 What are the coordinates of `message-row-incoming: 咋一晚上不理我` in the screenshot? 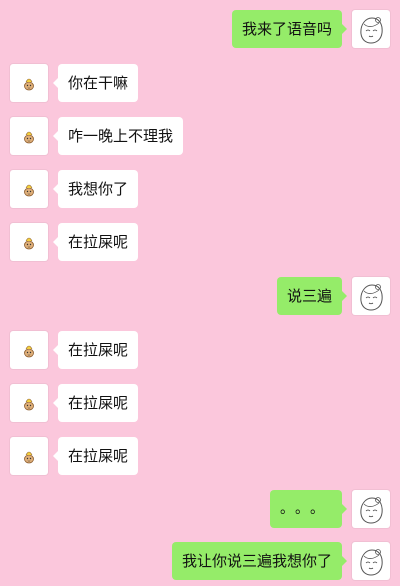 It's located at (200, 139).